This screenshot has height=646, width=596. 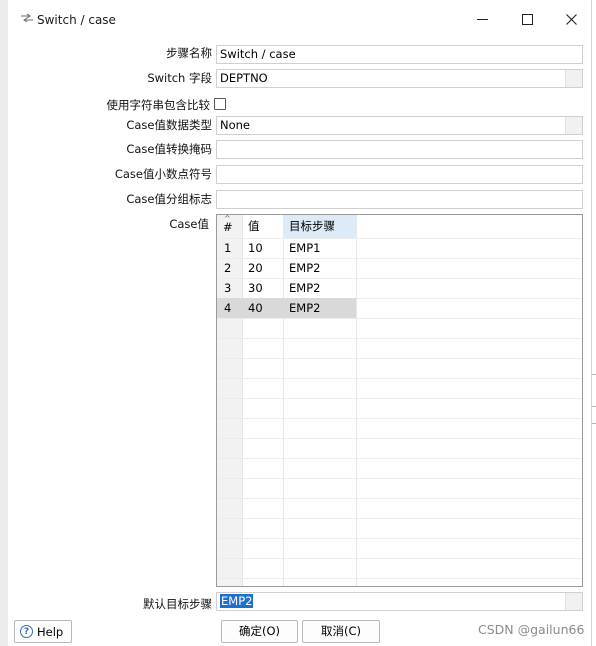 I want to click on default-target-label: 默认目标步骤, so click(x=177, y=604).